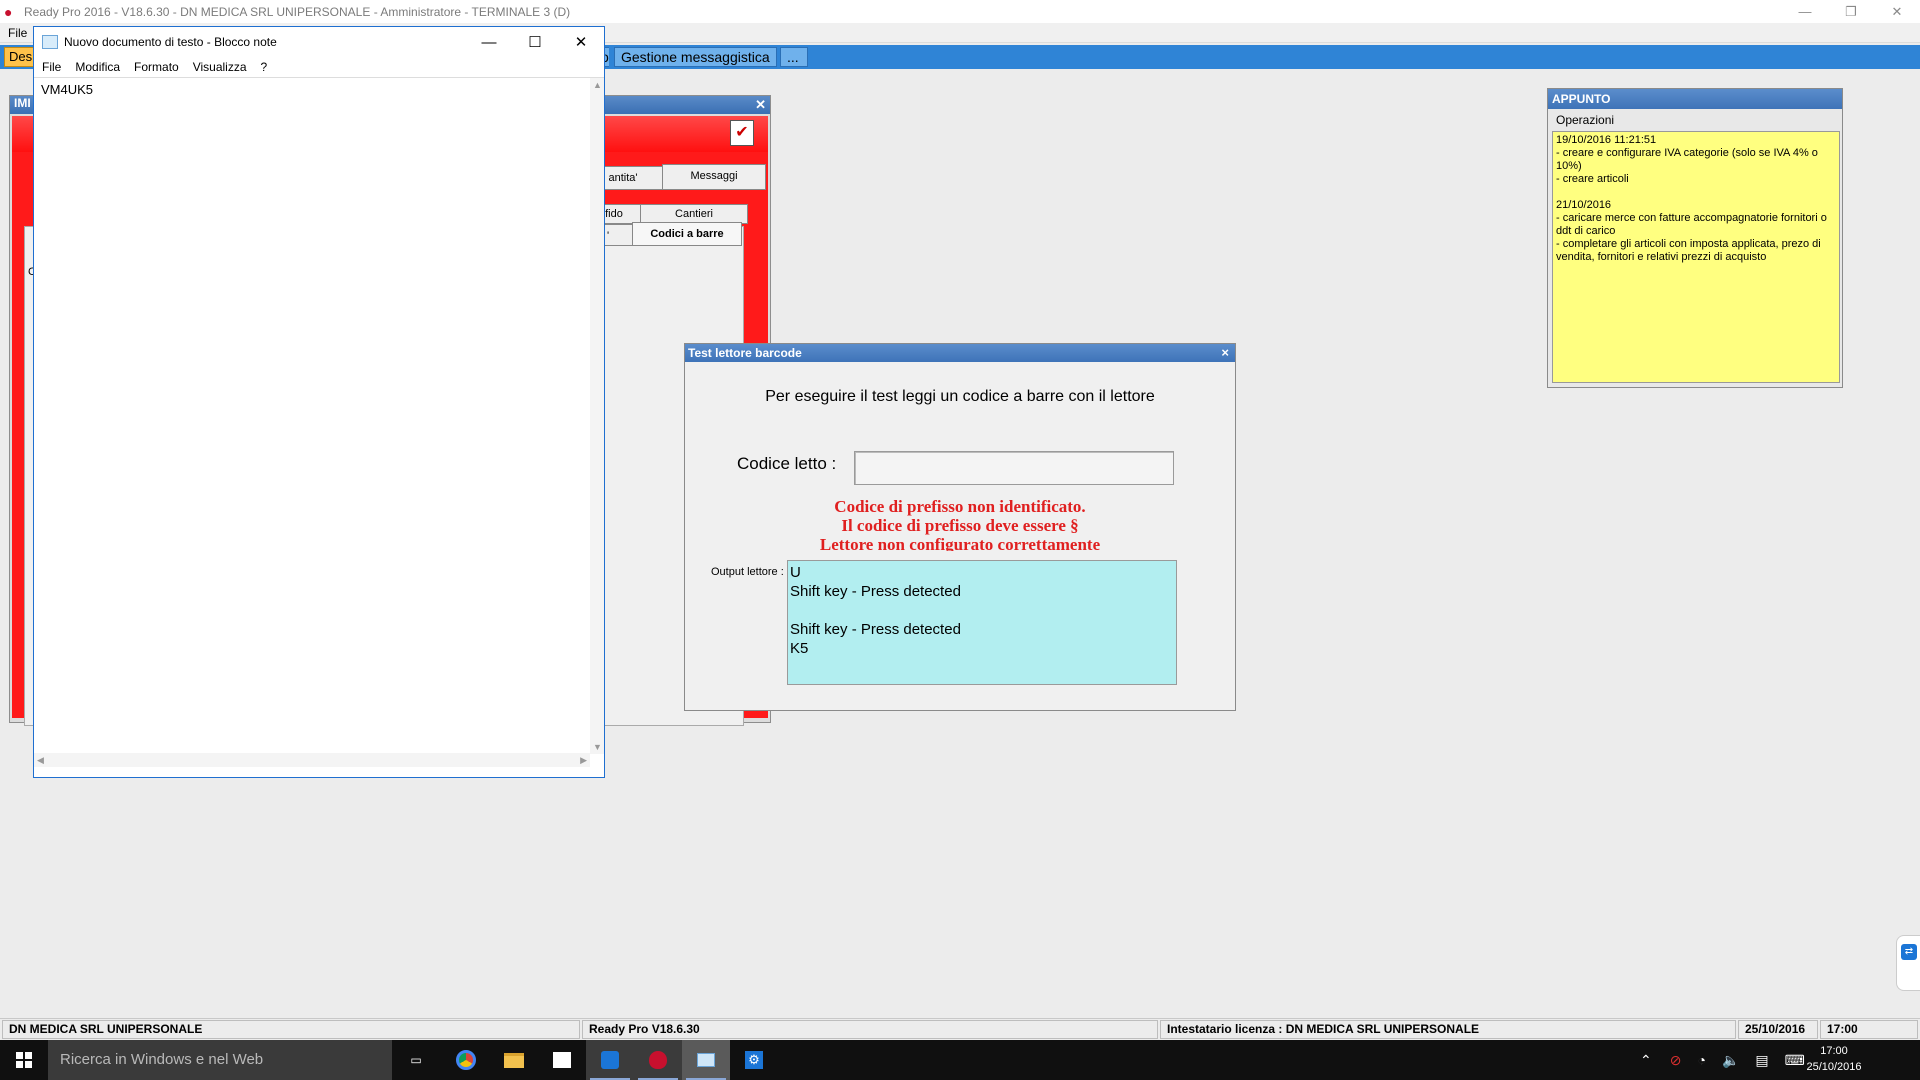  What do you see at coordinates (1701, 1060) in the screenshot?
I see `wifi-icon: ◔` at bounding box center [1701, 1060].